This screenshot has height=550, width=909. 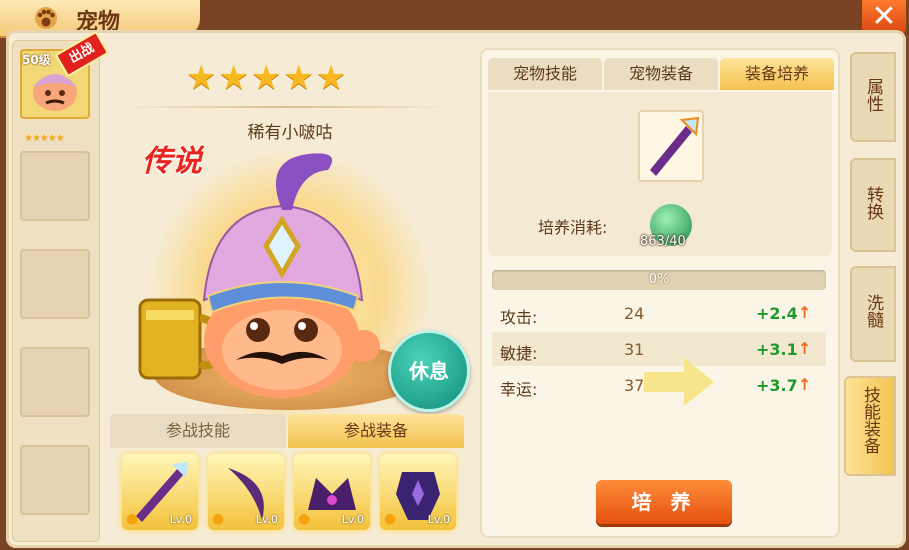 What do you see at coordinates (663, 241) in the screenshot?
I see `cost-value: 863/40` at bounding box center [663, 241].